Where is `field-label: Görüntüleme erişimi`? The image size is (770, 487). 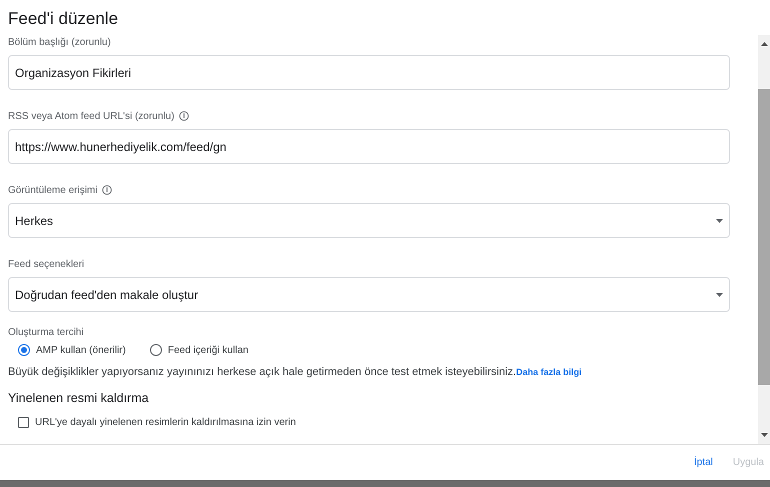
field-label: Görüntüleme erişimi is located at coordinates (53, 190).